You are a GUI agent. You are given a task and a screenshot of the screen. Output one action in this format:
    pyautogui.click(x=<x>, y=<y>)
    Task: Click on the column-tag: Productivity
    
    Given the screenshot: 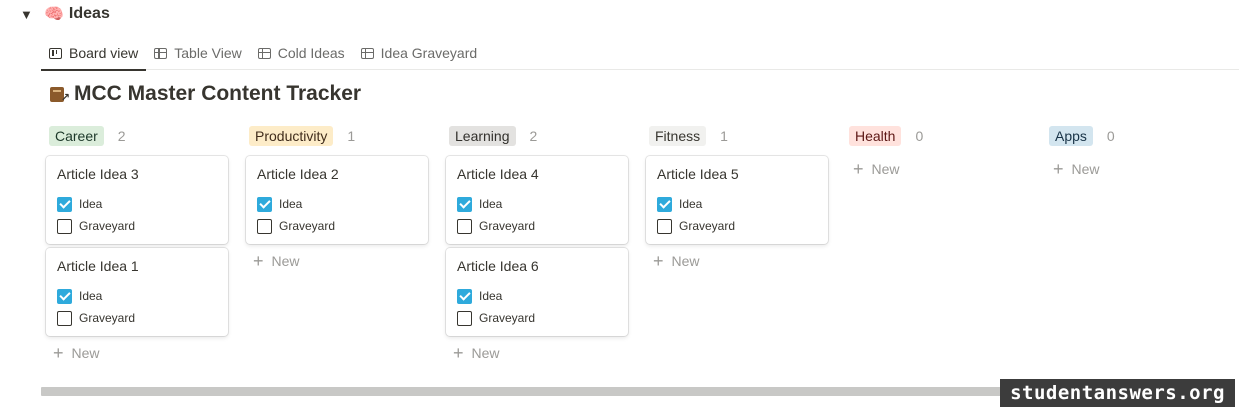 What is the action you would take?
    pyautogui.click(x=291, y=136)
    